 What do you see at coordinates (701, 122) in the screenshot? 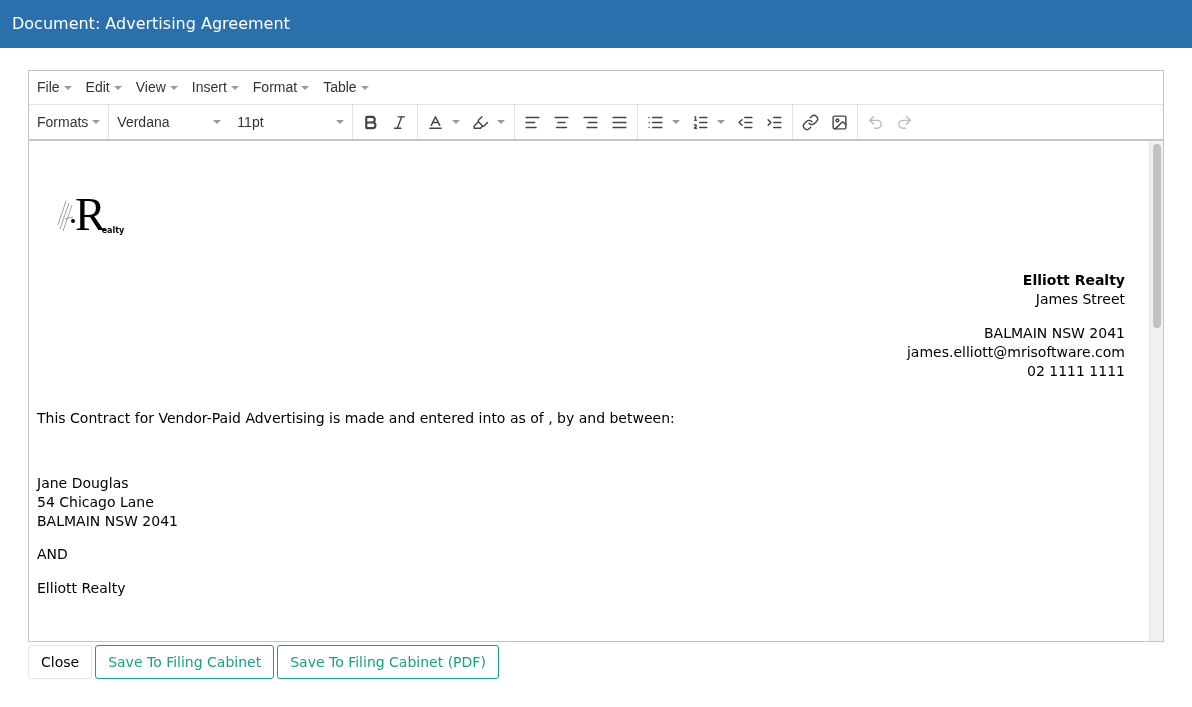
I see `numbered-list-icon` at bounding box center [701, 122].